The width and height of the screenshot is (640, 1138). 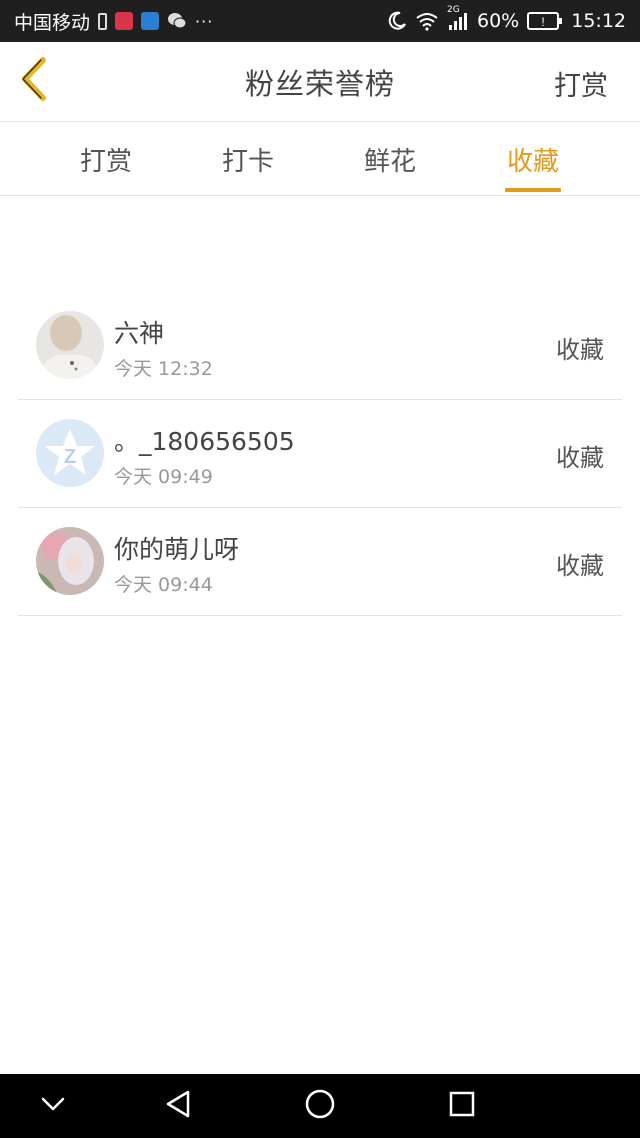 What do you see at coordinates (177, 549) in the screenshot?
I see `item-name: 你的萌儿呀` at bounding box center [177, 549].